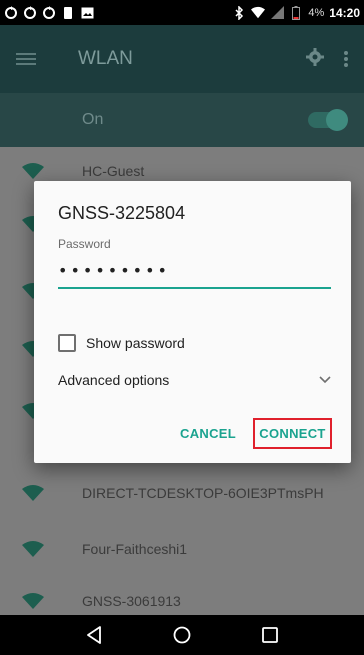 The height and width of the screenshot is (655, 364). What do you see at coordinates (135, 343) in the screenshot?
I see `show-password-label: Show password` at bounding box center [135, 343].